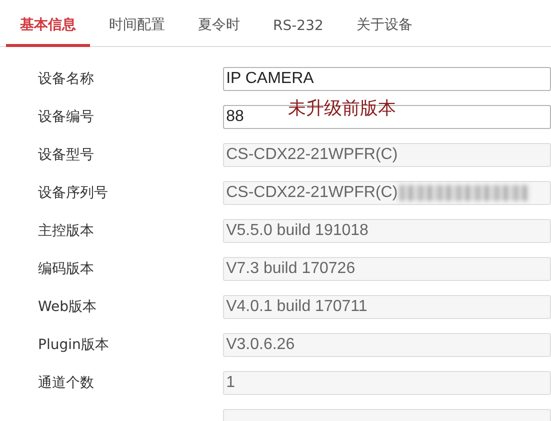  Describe the element at coordinates (66, 383) in the screenshot. I see `field-label: 通道个数` at that location.